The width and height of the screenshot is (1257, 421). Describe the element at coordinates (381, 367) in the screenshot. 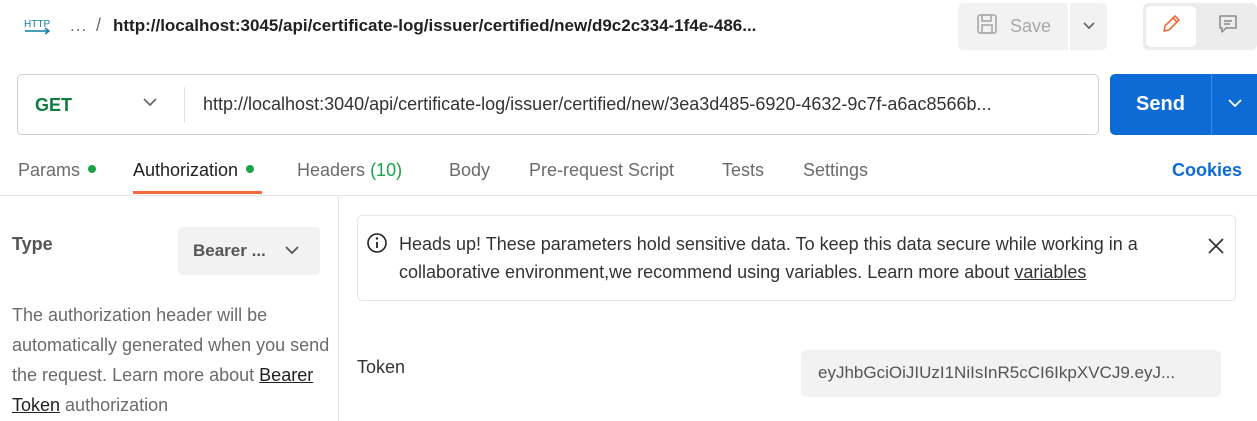

I see `token-label: Token` at that location.